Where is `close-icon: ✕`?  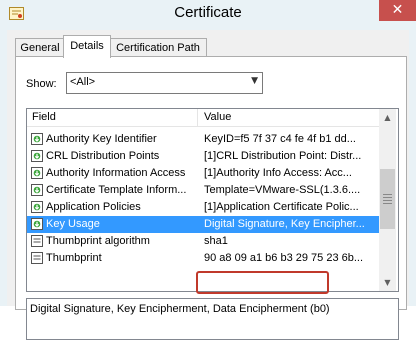
close-icon: ✕ is located at coordinates (397, 10).